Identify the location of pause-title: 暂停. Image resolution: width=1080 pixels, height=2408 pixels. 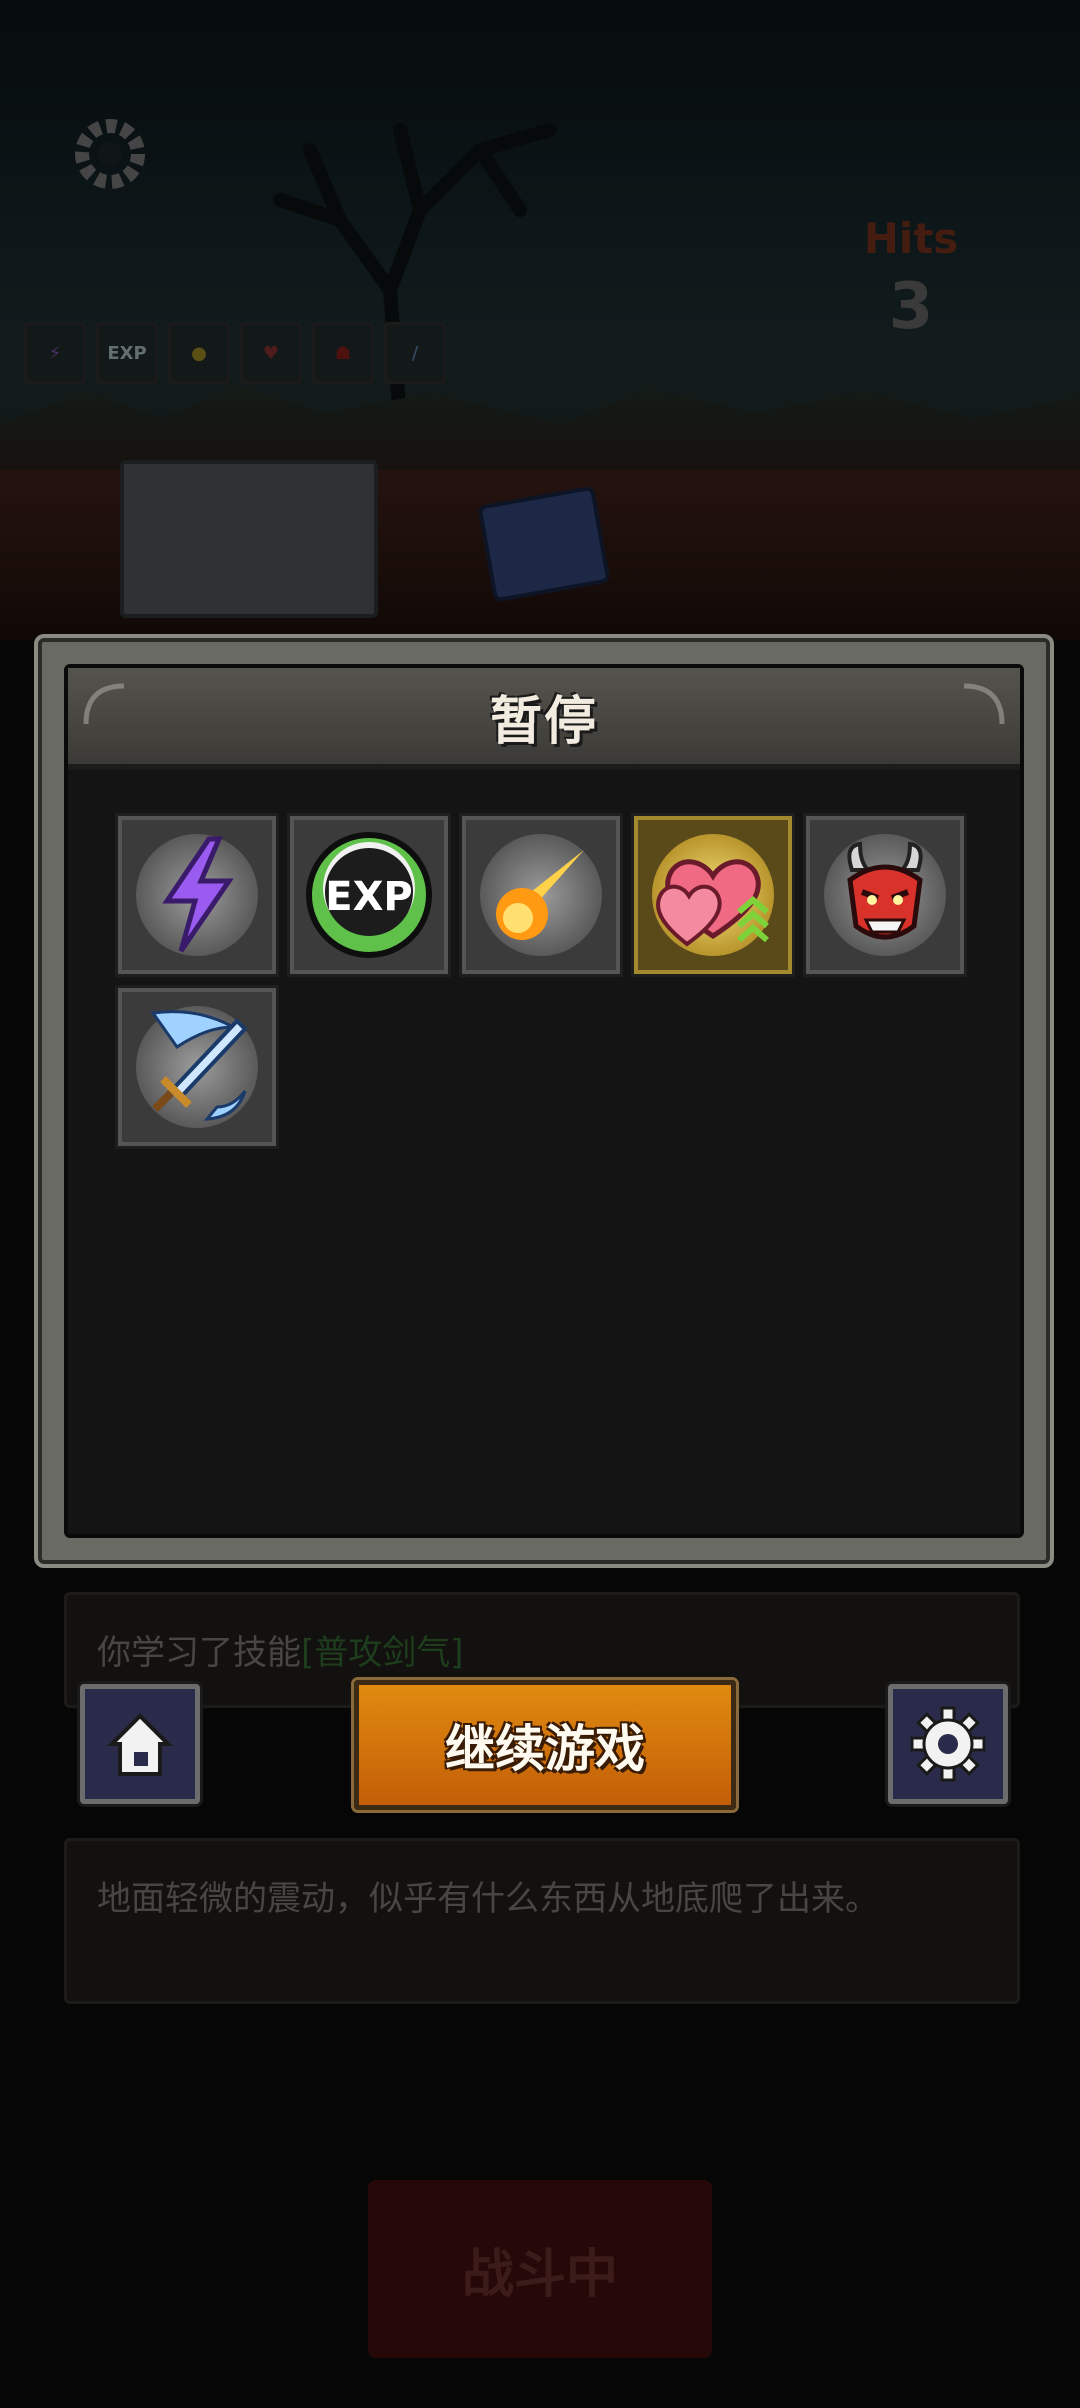
(543, 721).